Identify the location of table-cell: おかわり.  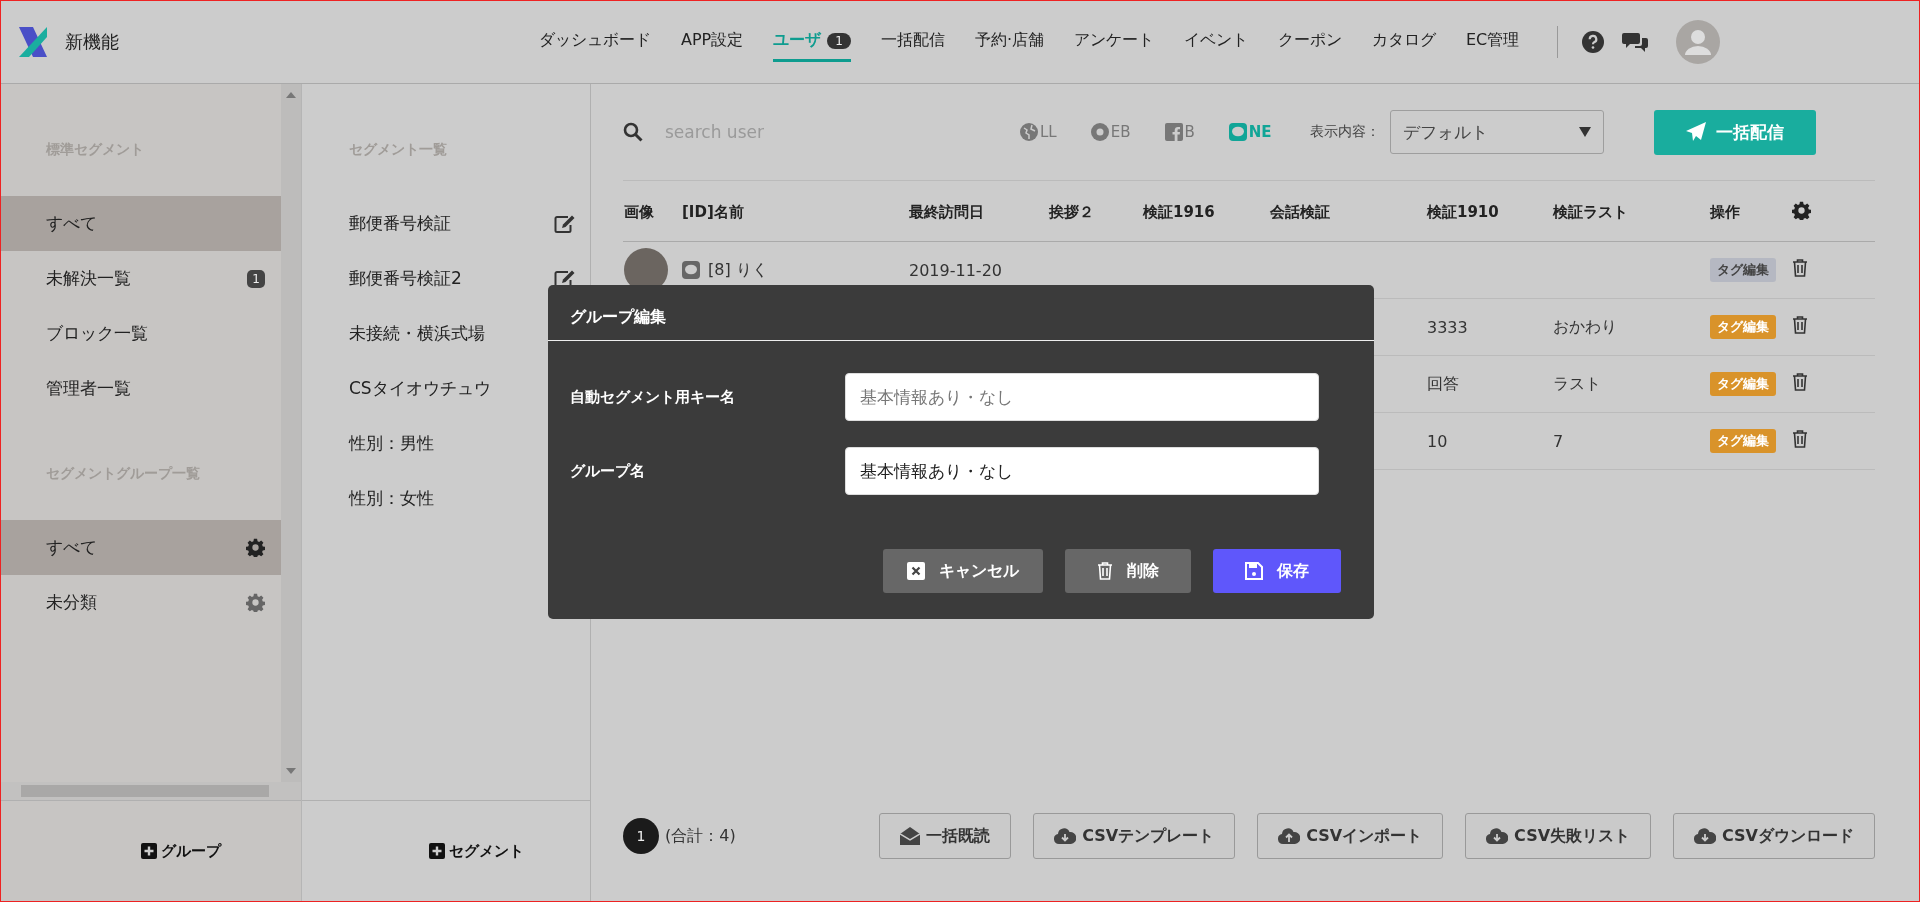
(1585, 326).